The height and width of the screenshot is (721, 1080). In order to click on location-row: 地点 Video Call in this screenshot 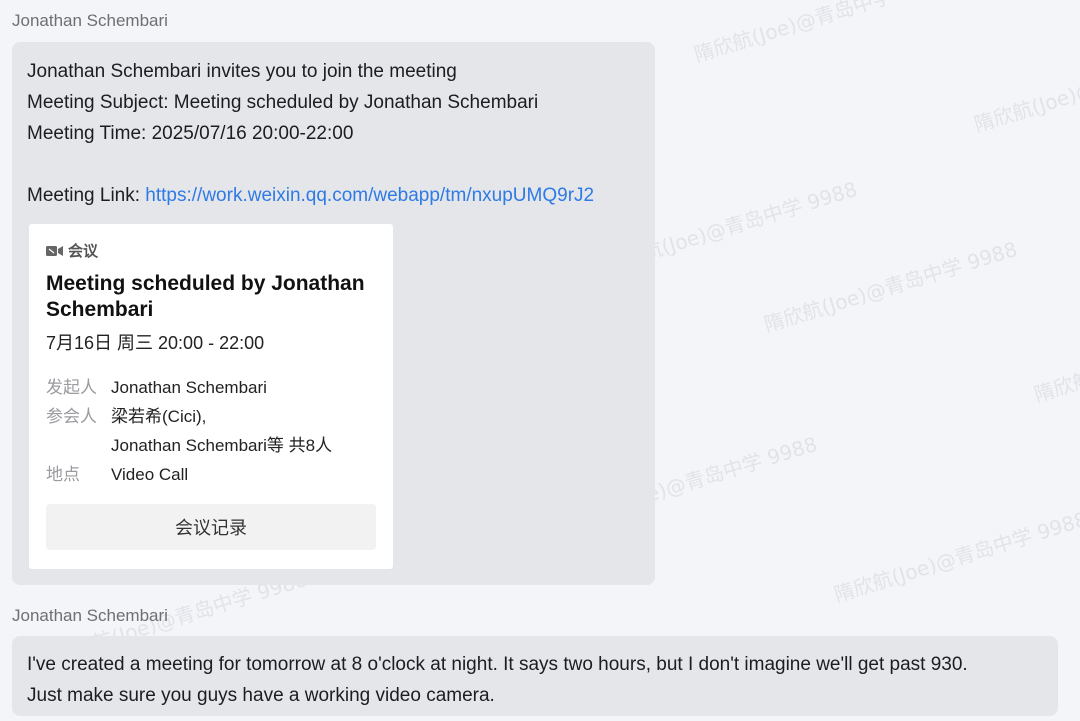, I will do `click(211, 474)`.